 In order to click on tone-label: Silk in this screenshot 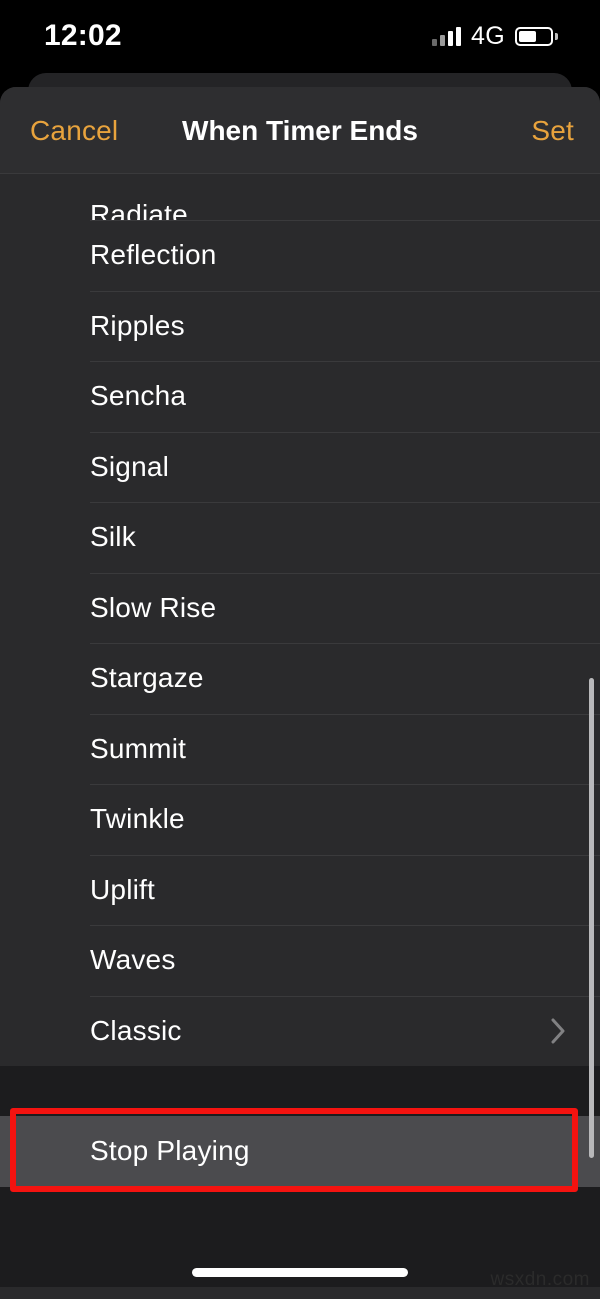, I will do `click(113, 537)`.